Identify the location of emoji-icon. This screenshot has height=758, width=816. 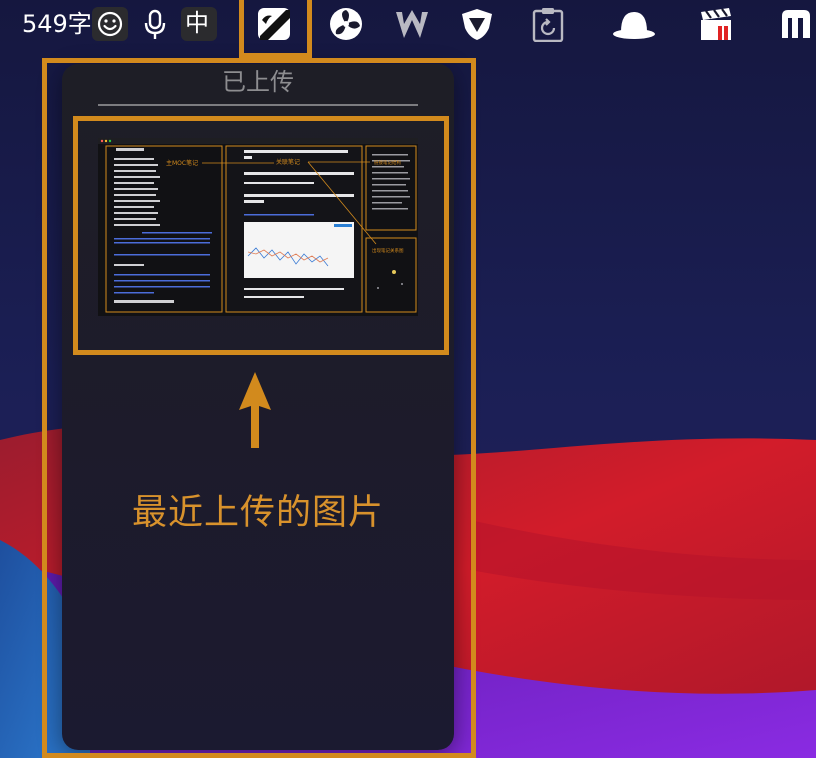
(110, 24).